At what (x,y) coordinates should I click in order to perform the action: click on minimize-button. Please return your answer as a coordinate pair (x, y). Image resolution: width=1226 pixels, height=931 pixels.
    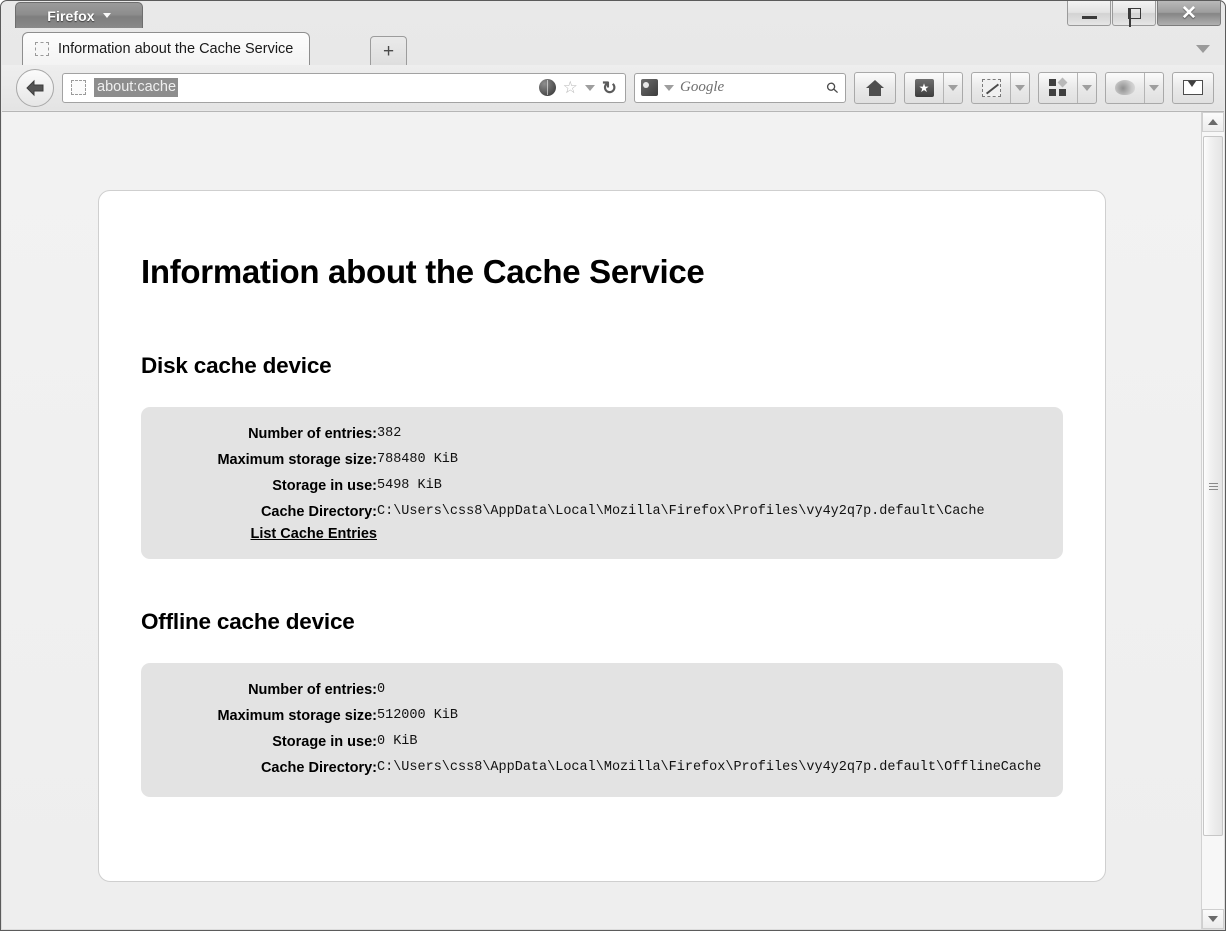
    Looking at the image, I should click on (1089, 13).